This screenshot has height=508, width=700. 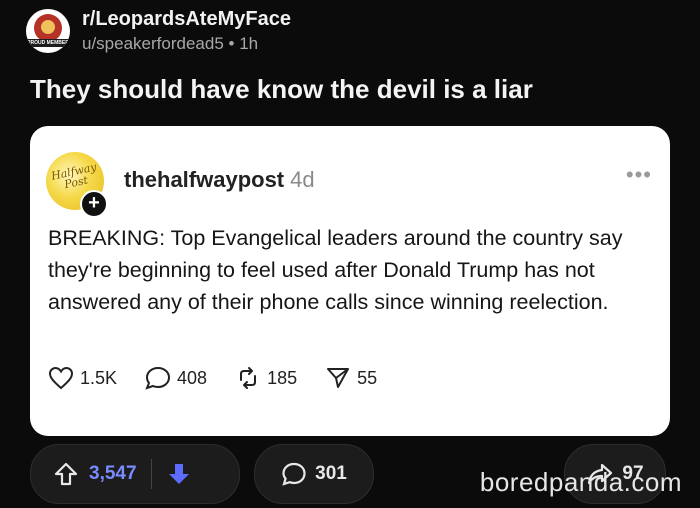 I want to click on repost-stat: 185, so click(x=266, y=378).